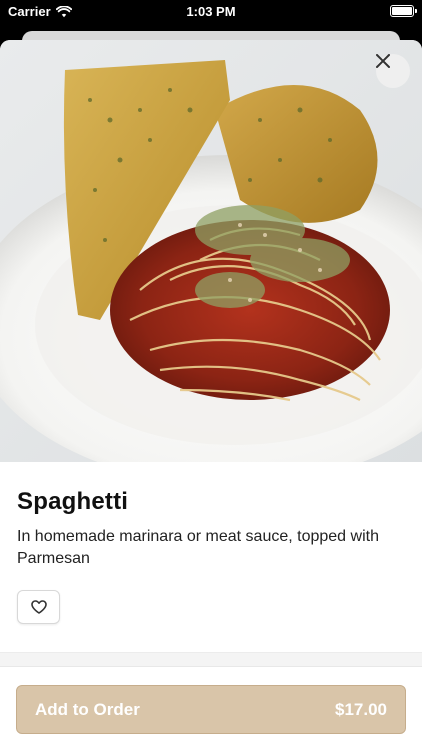 The image size is (422, 750). What do you see at coordinates (211, 659) in the screenshot?
I see `section-divider` at bounding box center [211, 659].